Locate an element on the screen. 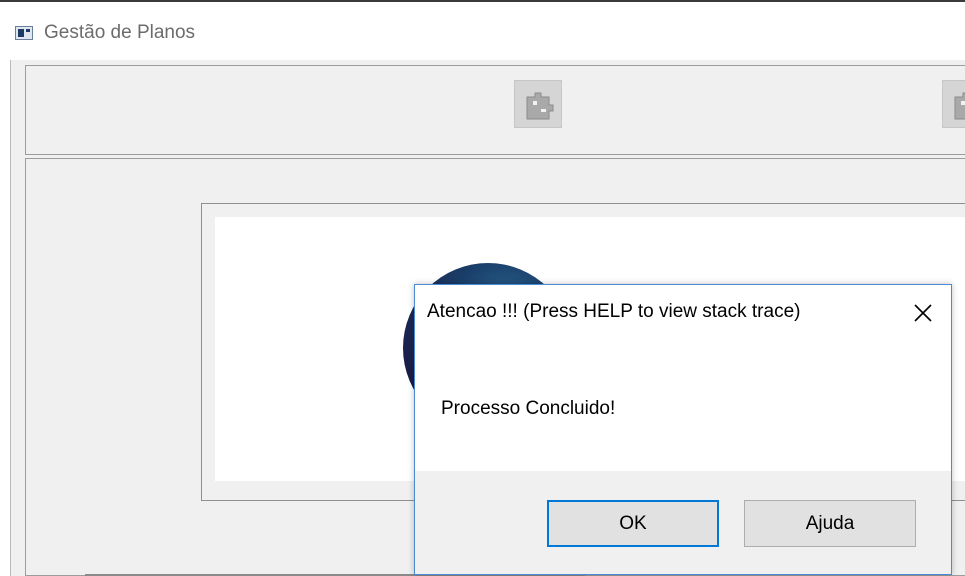 Image resolution: width=965 pixels, height=576 pixels. dialog-button-bar: OK Ajuda is located at coordinates (683, 522).